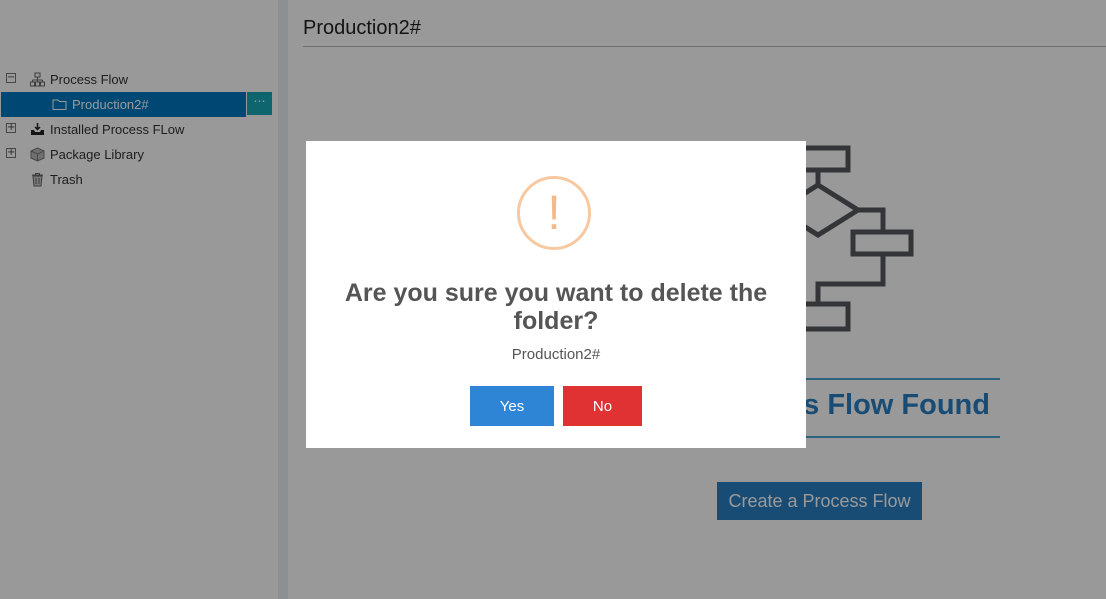  What do you see at coordinates (512, 406) in the screenshot?
I see `yes-button: Yes` at bounding box center [512, 406].